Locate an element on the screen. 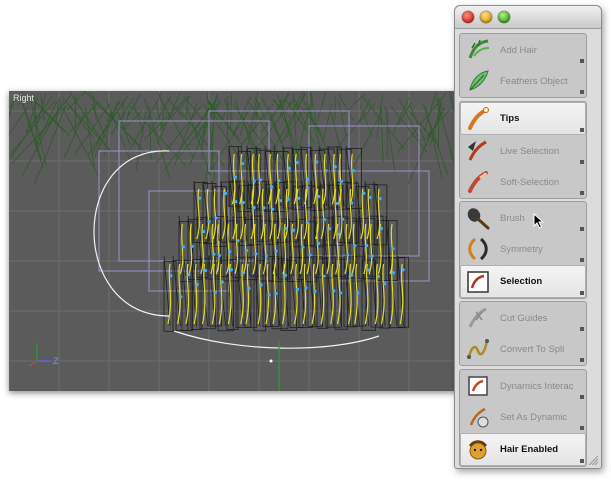  tool-group: Tips Live Selection Soft-Selection is located at coordinates (523, 150).